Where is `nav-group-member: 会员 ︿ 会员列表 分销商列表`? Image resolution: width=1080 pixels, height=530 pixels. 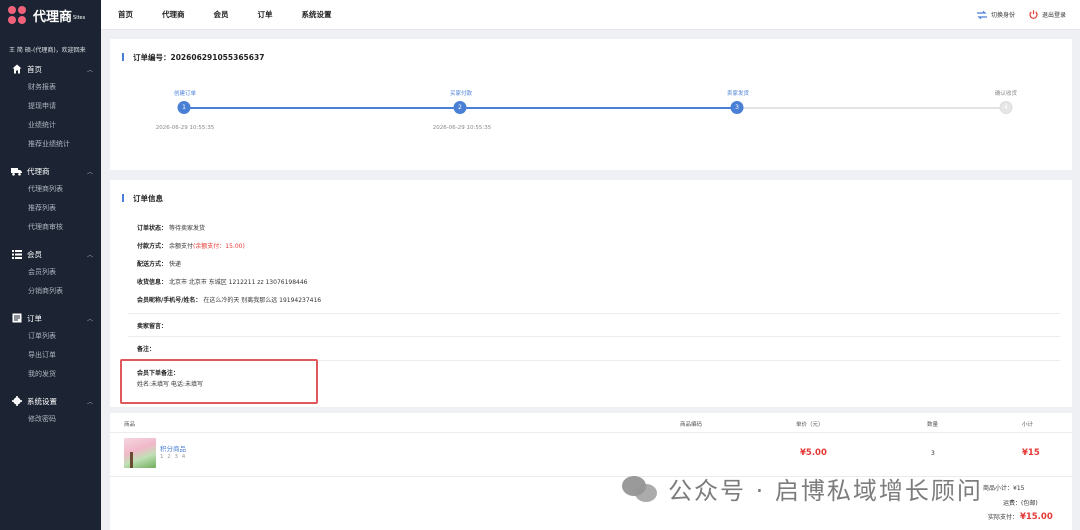
nav-group-member: 会员 ︿ 会员列表 分销商列表 is located at coordinates (50, 273).